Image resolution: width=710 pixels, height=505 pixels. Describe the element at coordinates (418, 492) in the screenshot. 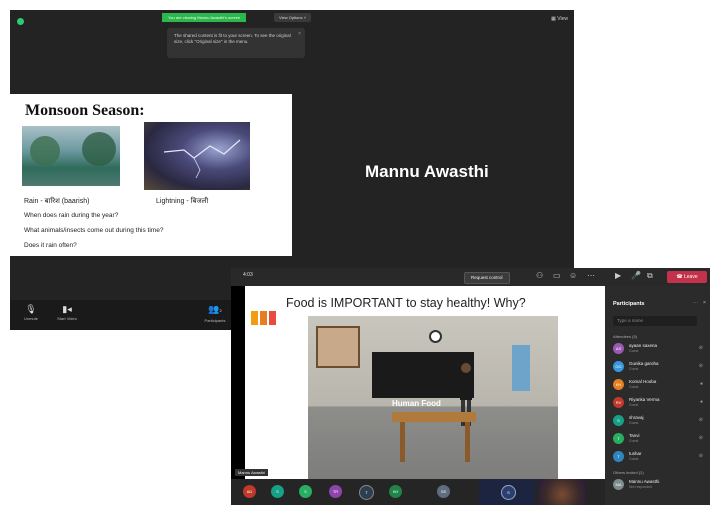

I see `participant-strip: AD S S TR T KH SS S` at that location.